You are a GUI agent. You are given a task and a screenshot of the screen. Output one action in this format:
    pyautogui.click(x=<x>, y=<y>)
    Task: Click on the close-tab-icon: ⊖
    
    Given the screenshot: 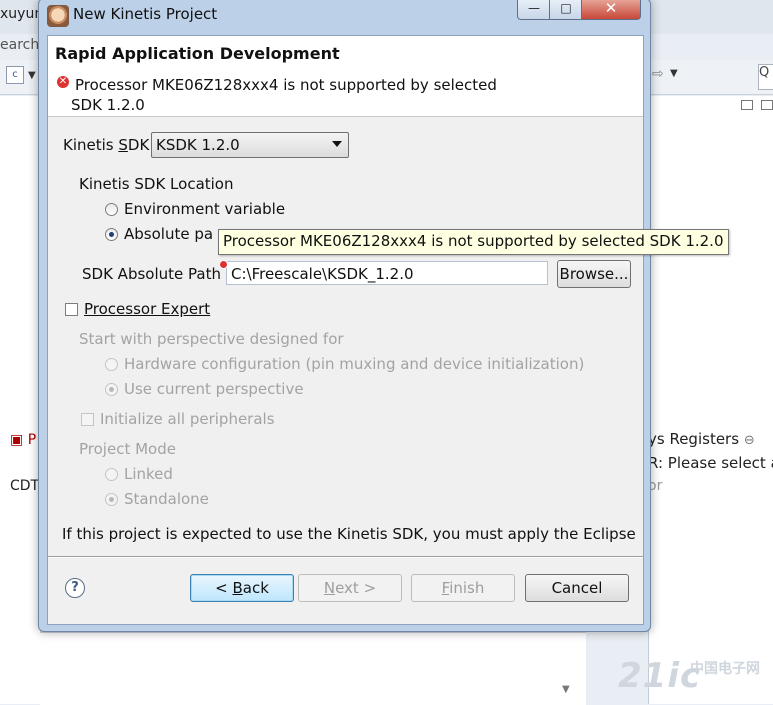 What is the action you would take?
    pyautogui.click(x=749, y=440)
    